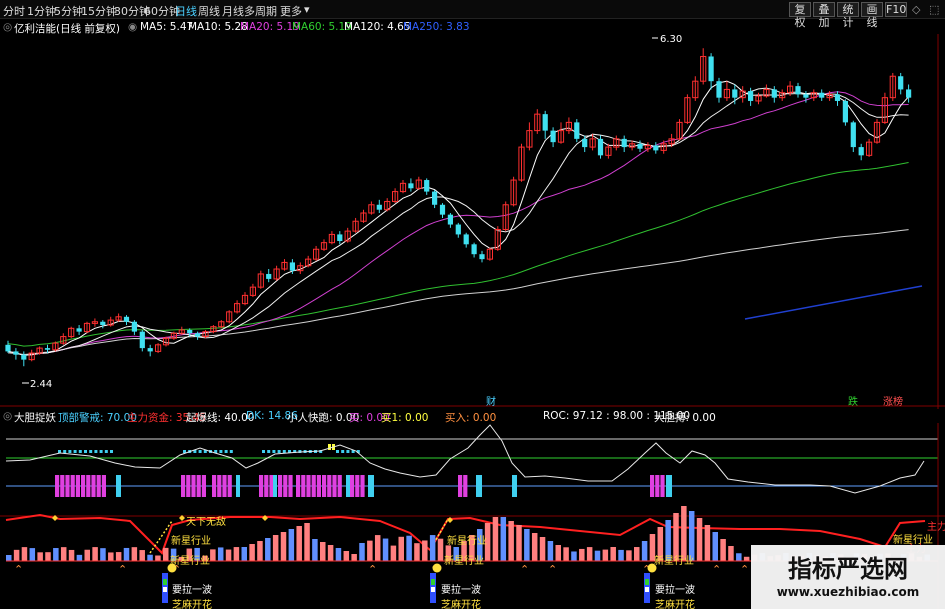  I want to click on signal-label-newstar-1: 新星行业, so click(191, 541).